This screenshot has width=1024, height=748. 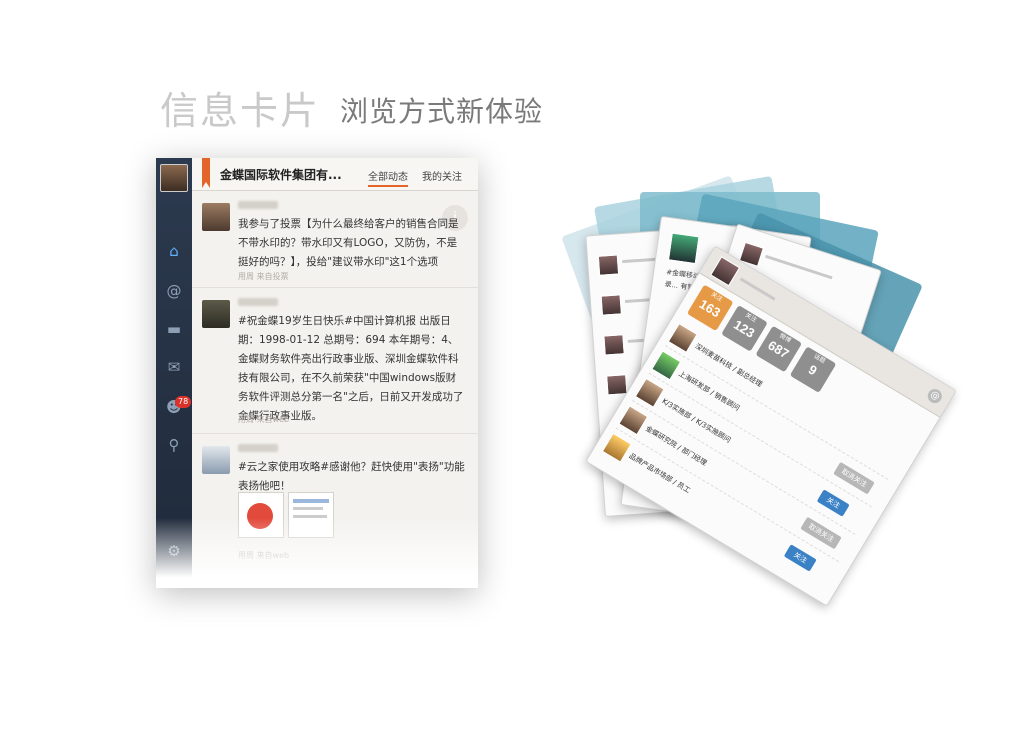 I want to click on user-avatar, so click(x=174, y=178).